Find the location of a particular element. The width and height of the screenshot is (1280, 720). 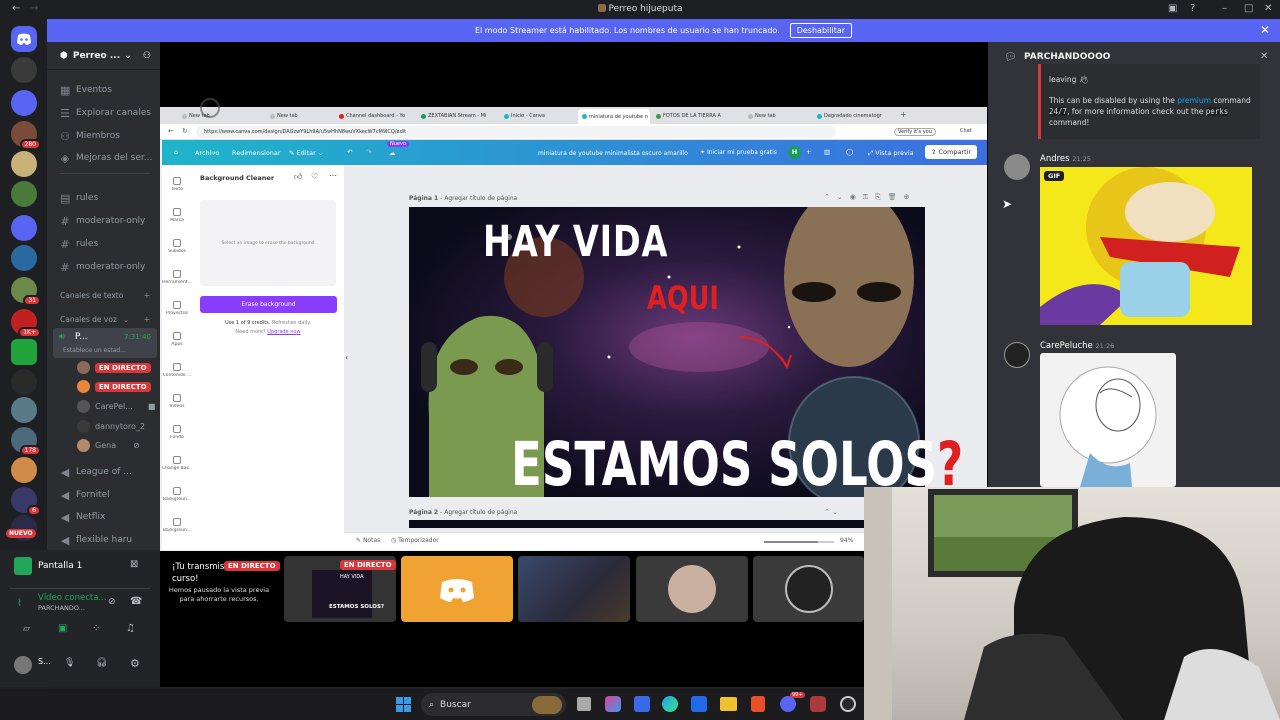

voice-channel: ◀︎ Fornitel is located at coordinates (103, 495).